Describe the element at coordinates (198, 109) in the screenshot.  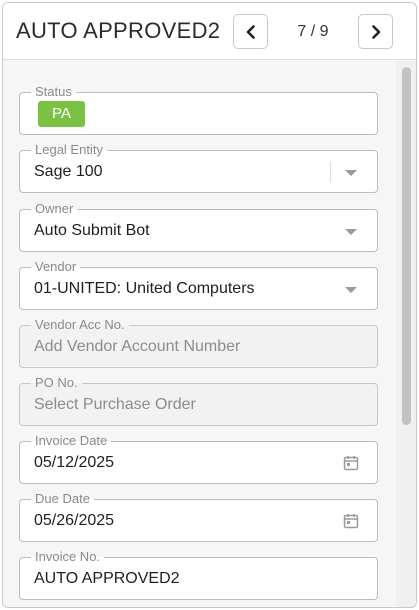
I see `status-field: Status PA` at that location.